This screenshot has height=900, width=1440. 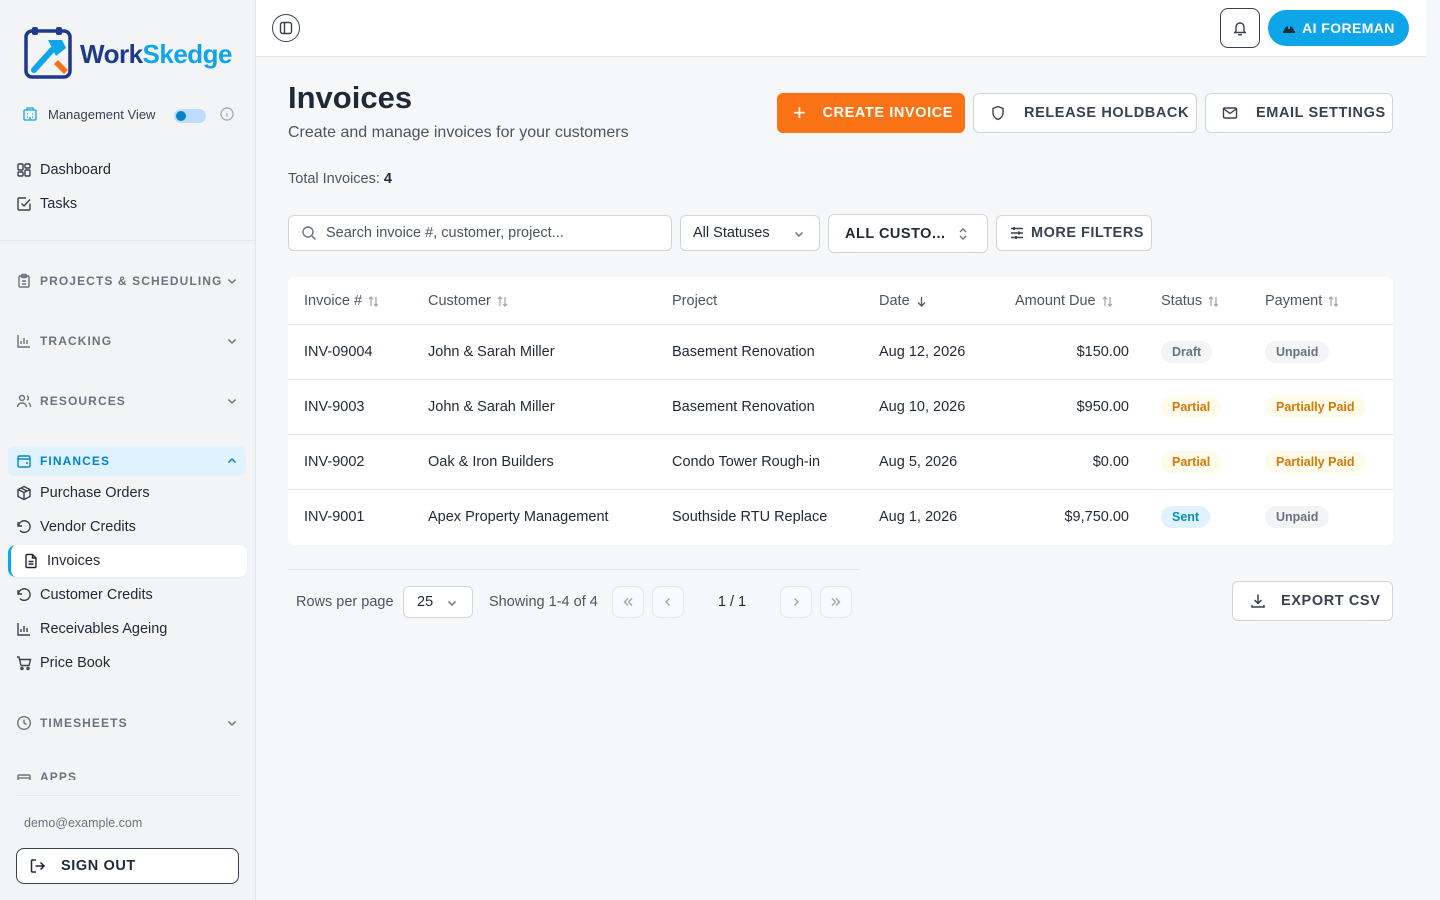 What do you see at coordinates (76, 341) in the screenshot?
I see `section-tracking-label: TRACKING` at bounding box center [76, 341].